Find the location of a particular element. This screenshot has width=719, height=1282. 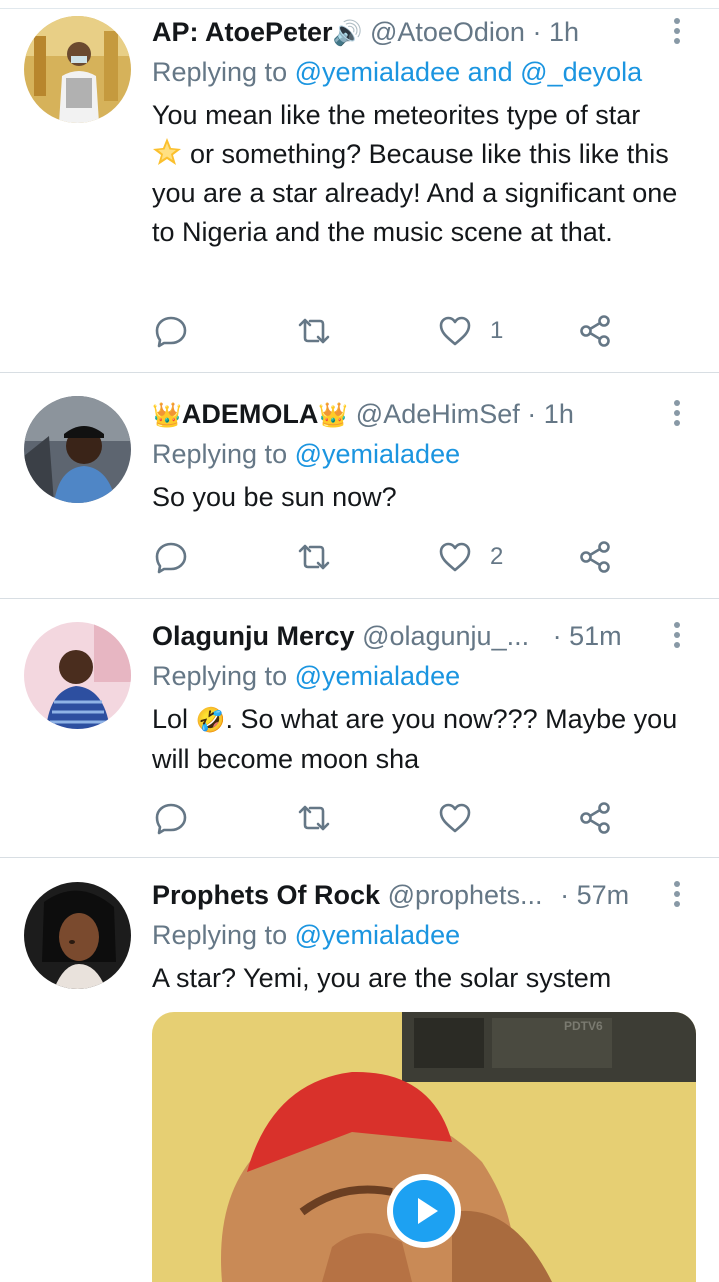

play-button is located at coordinates (424, 1211).